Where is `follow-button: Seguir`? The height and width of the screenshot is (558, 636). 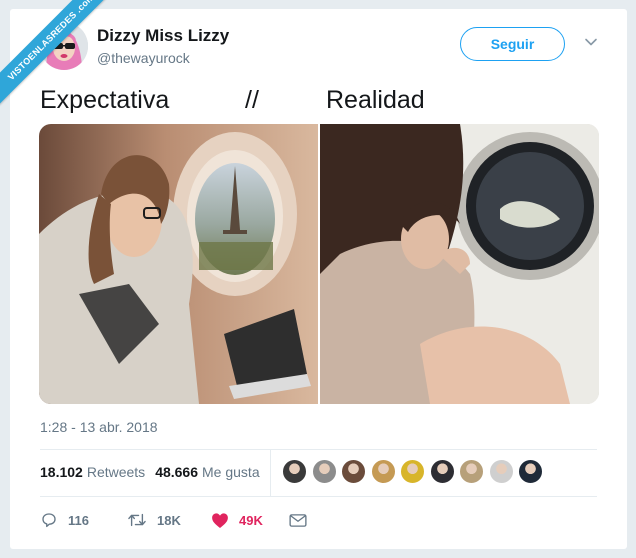 follow-button: Seguir is located at coordinates (512, 44).